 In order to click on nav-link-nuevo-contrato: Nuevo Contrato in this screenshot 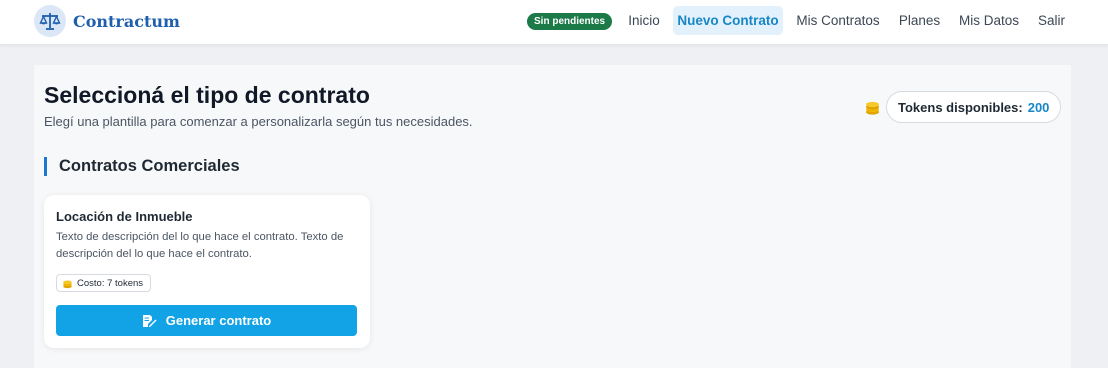, I will do `click(728, 20)`.